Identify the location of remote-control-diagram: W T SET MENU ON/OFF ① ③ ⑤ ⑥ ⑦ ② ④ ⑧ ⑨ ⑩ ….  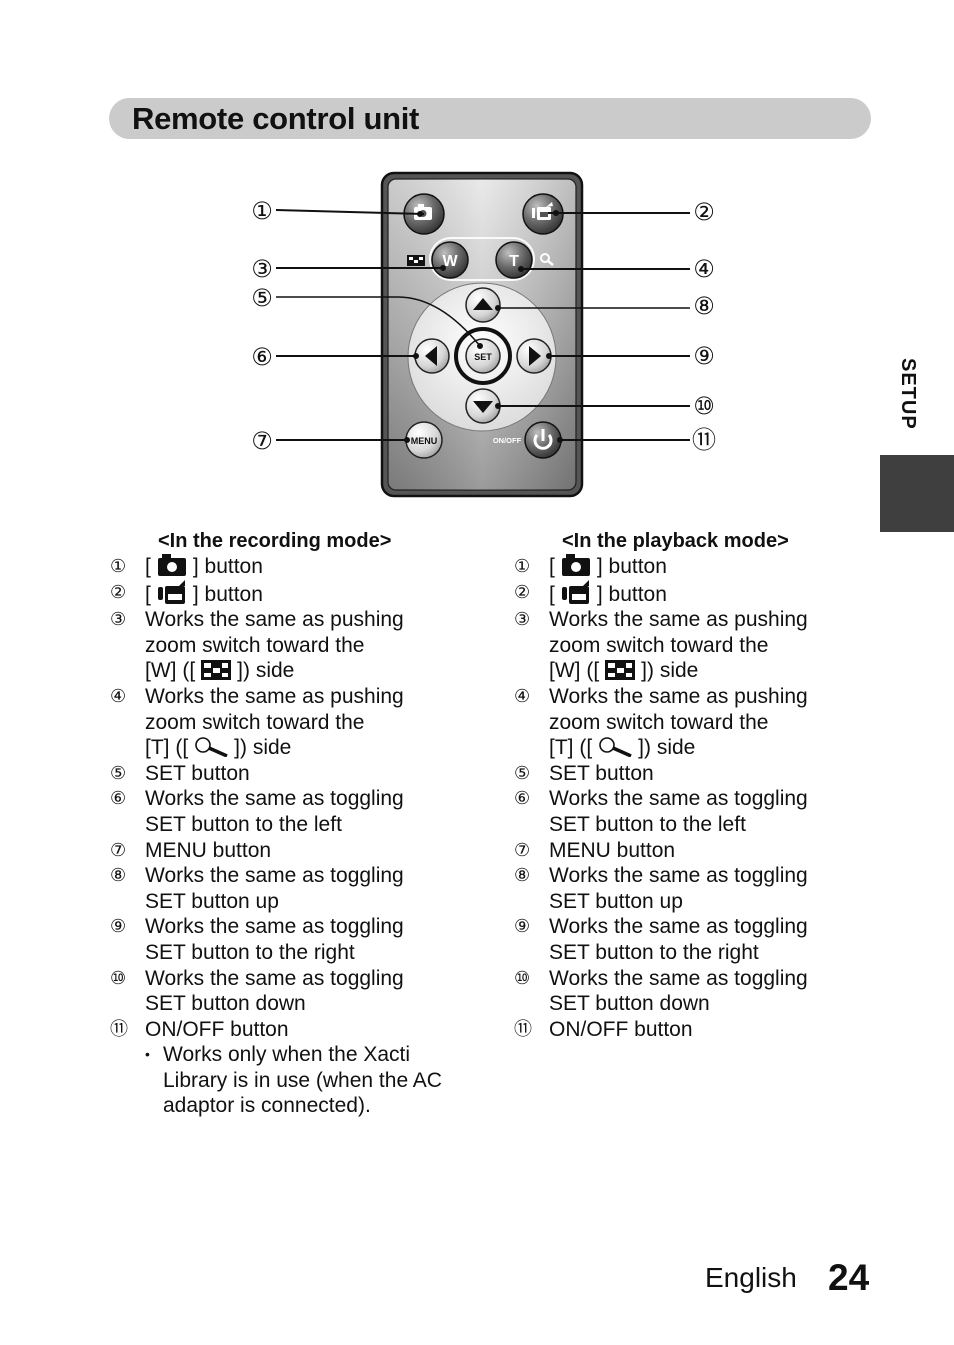
(483, 334).